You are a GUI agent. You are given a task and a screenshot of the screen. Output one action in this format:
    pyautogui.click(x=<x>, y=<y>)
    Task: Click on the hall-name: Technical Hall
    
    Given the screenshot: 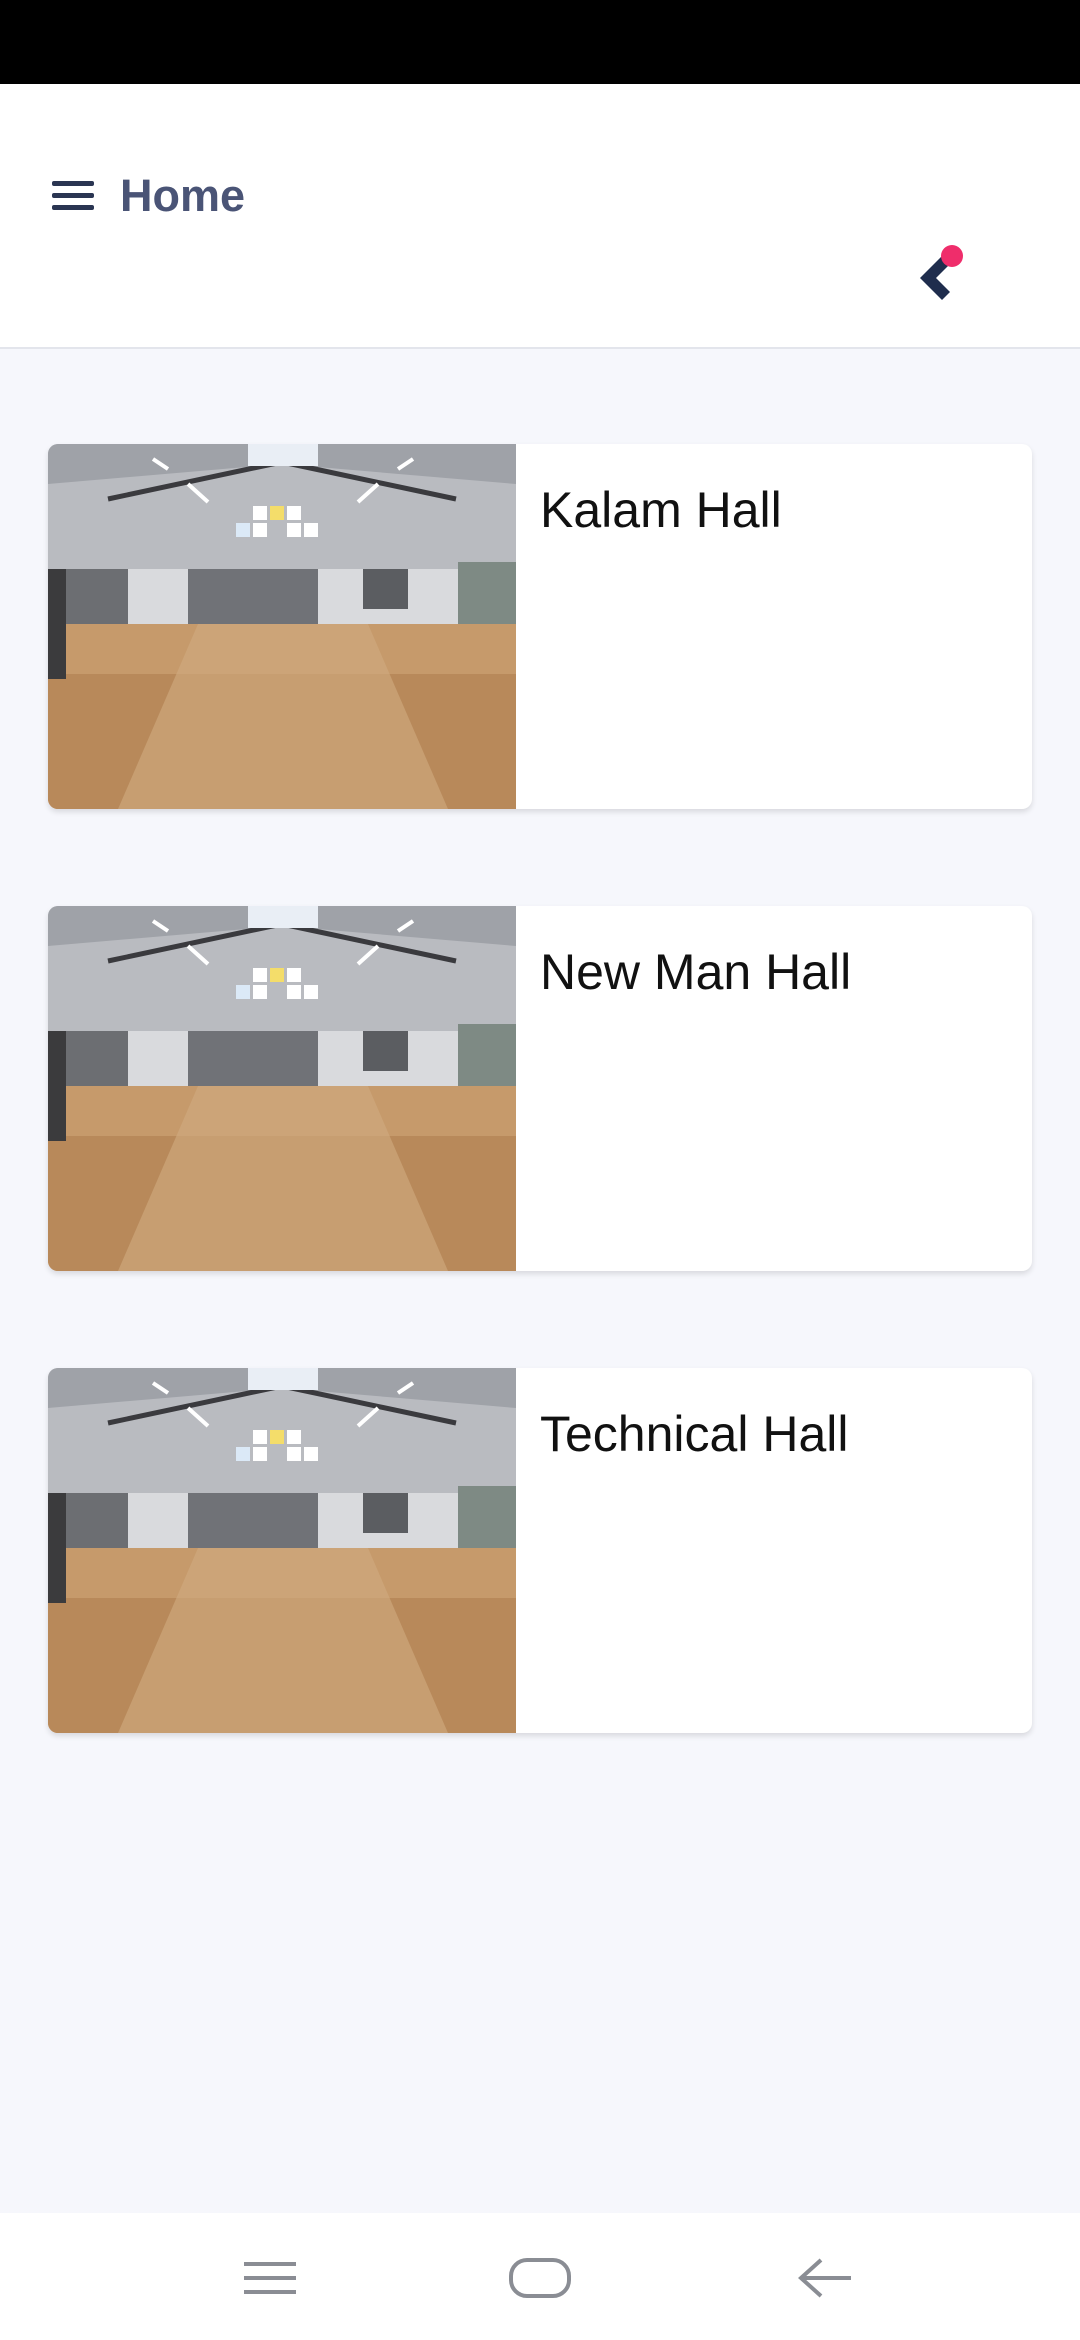 What is the action you would take?
    pyautogui.click(x=694, y=1434)
    